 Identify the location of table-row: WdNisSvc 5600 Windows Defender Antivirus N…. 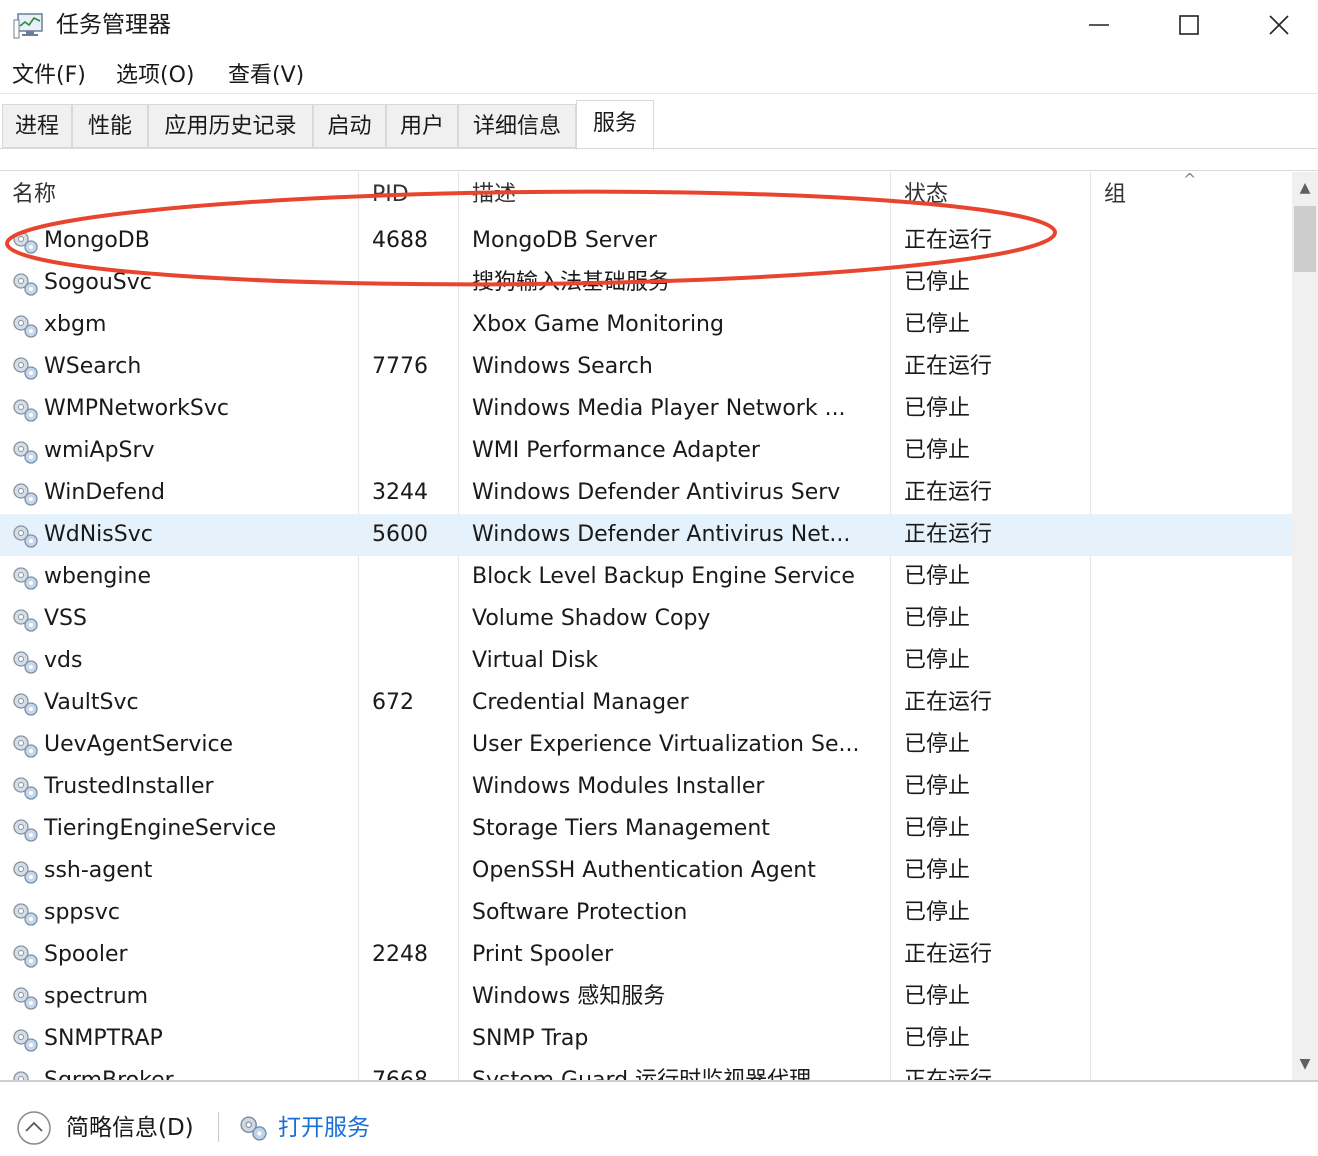
(646, 535).